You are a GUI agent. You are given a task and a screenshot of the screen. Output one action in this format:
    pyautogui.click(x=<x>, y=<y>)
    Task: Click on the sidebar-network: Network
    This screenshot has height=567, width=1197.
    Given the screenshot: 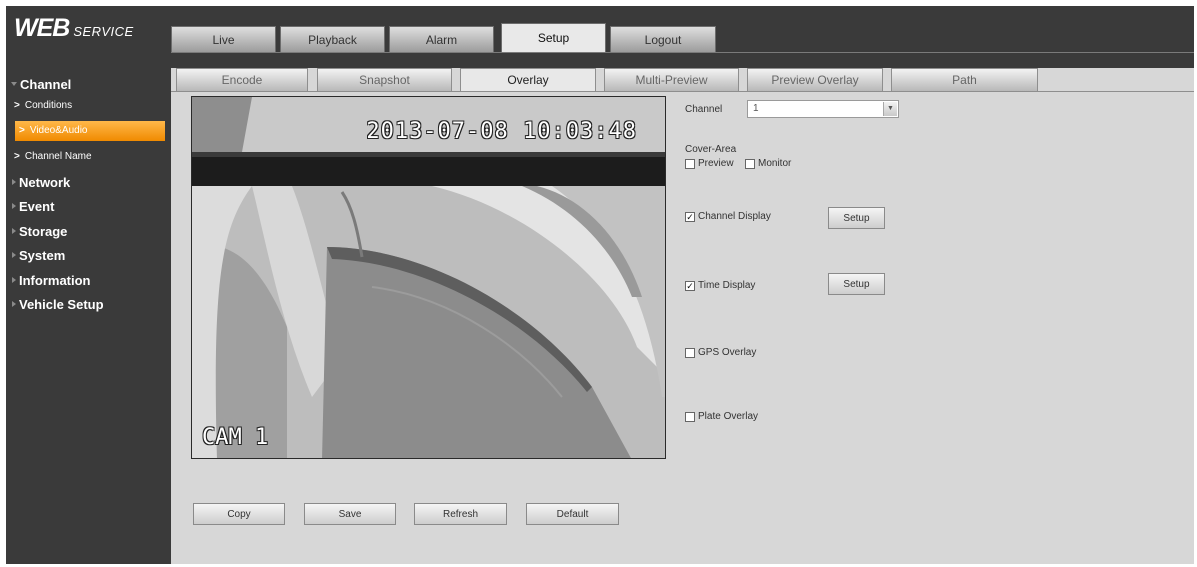 What is the action you would take?
    pyautogui.click(x=38, y=183)
    